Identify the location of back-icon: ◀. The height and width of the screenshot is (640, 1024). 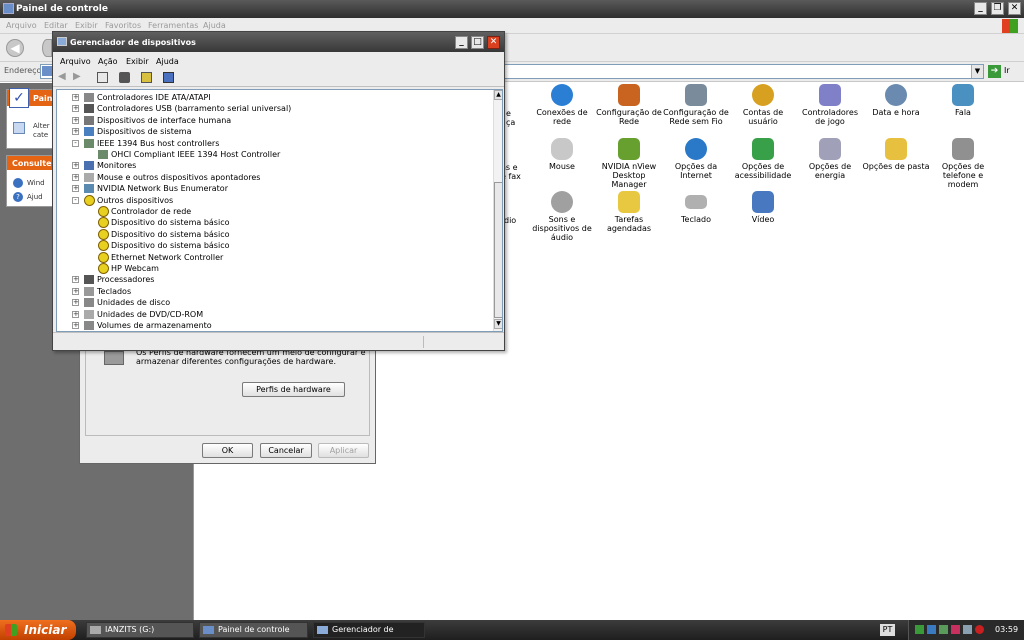
(15, 48).